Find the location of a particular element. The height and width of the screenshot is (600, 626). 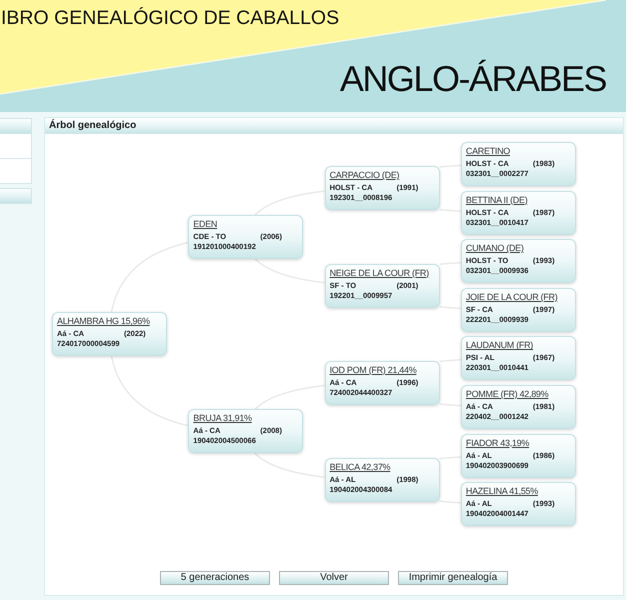

horse-name-link: POMME (FR) 42,89% is located at coordinates (507, 394).